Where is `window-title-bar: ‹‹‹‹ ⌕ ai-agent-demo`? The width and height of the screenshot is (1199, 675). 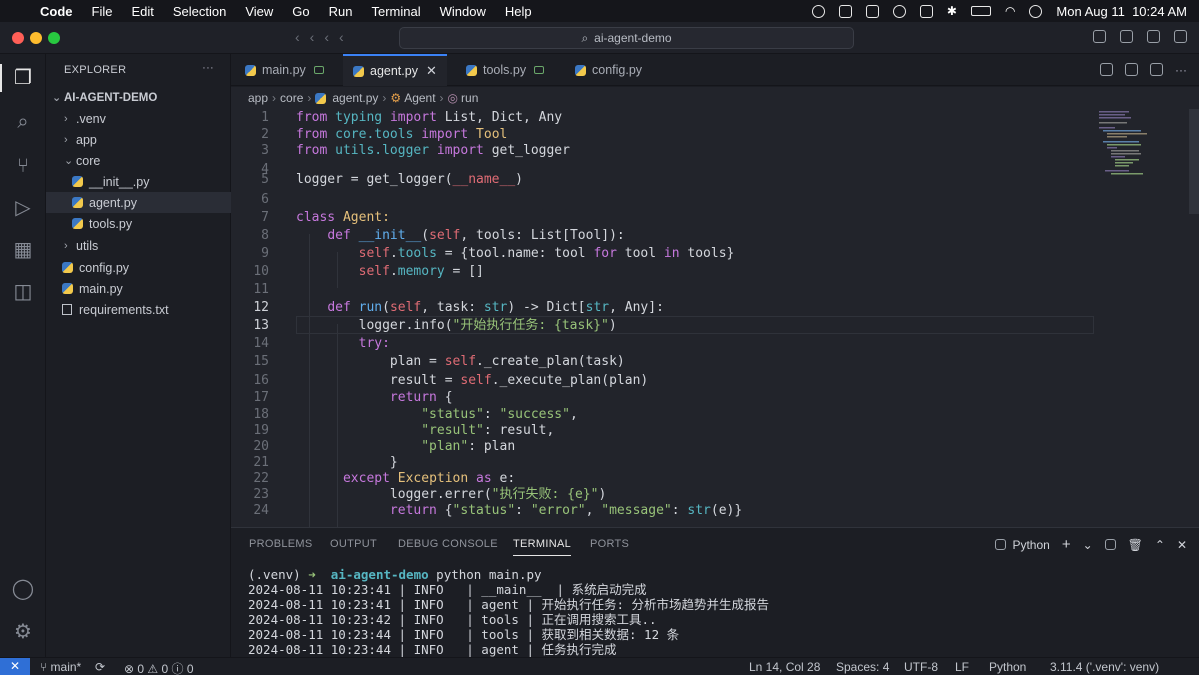
window-title-bar: ‹‹‹‹ ⌕ ai-agent-demo is located at coordinates (599, 38).